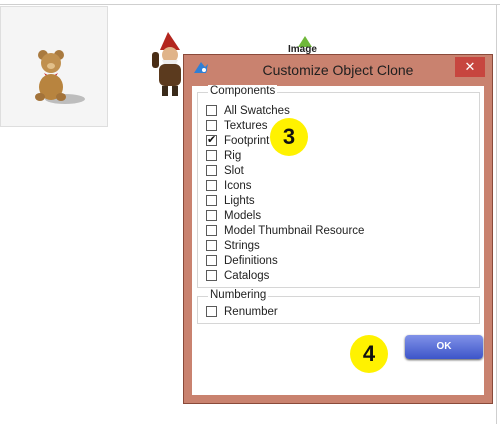 This screenshot has height=424, width=500. Describe the element at coordinates (211, 311) in the screenshot. I see `checkbox-renumber` at that location.